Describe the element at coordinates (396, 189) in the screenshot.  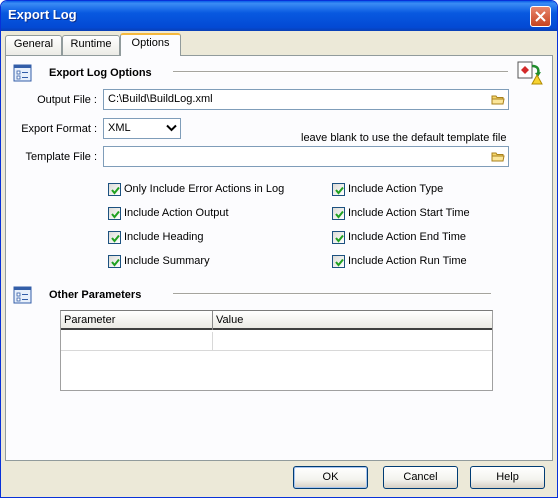
I see `checkbox-label: Include Action Type` at that location.